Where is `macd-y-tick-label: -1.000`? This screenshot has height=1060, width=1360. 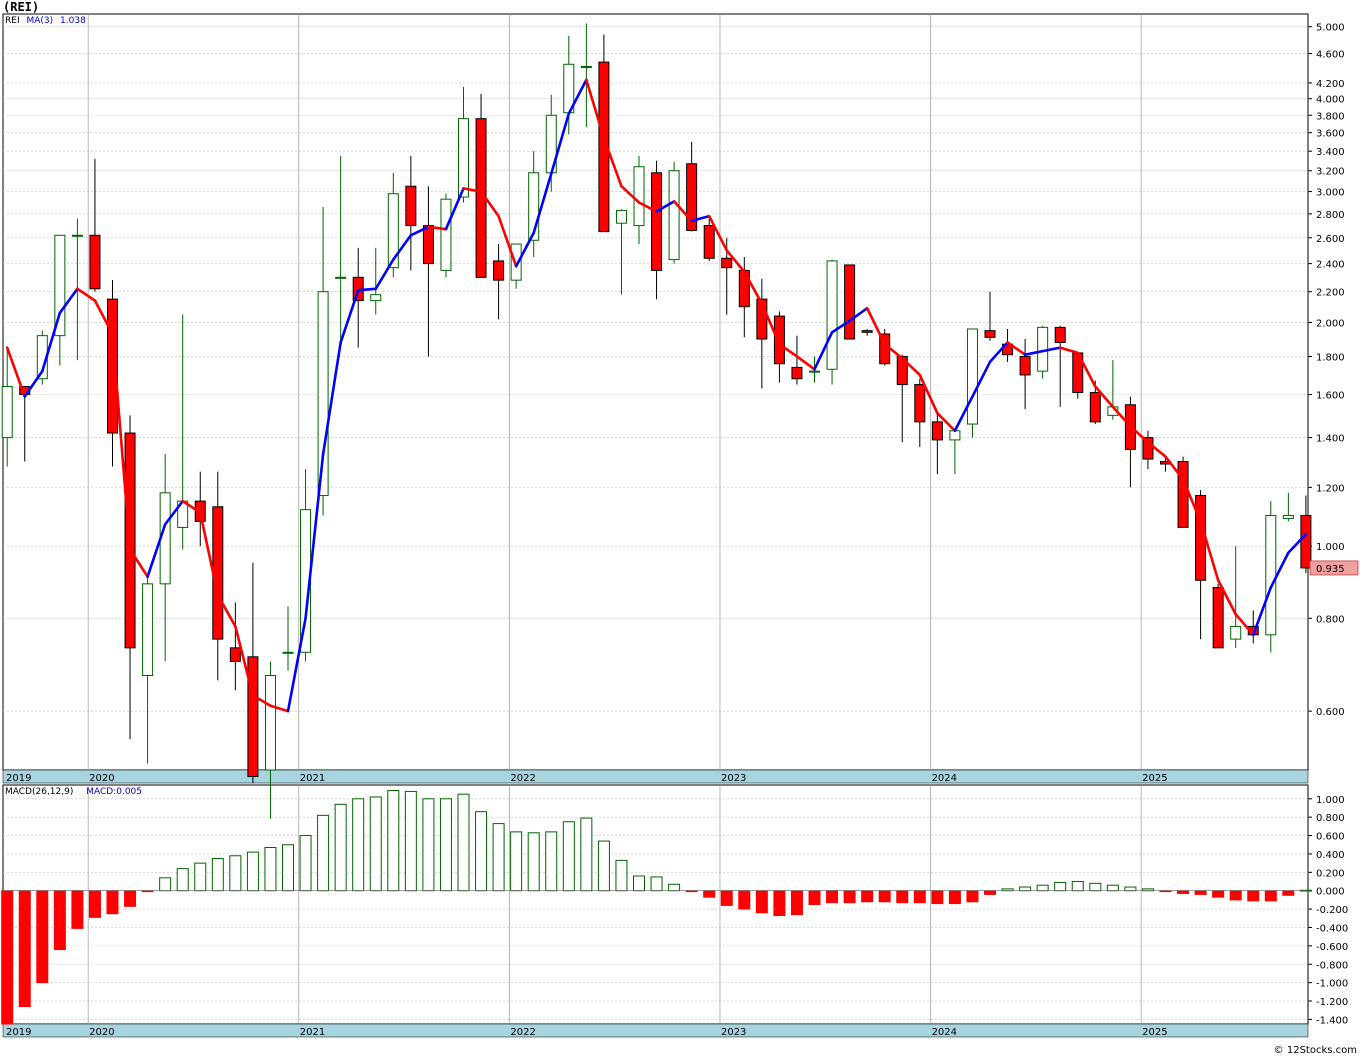 macd-y-tick-label: -1.000 is located at coordinates (1332, 984).